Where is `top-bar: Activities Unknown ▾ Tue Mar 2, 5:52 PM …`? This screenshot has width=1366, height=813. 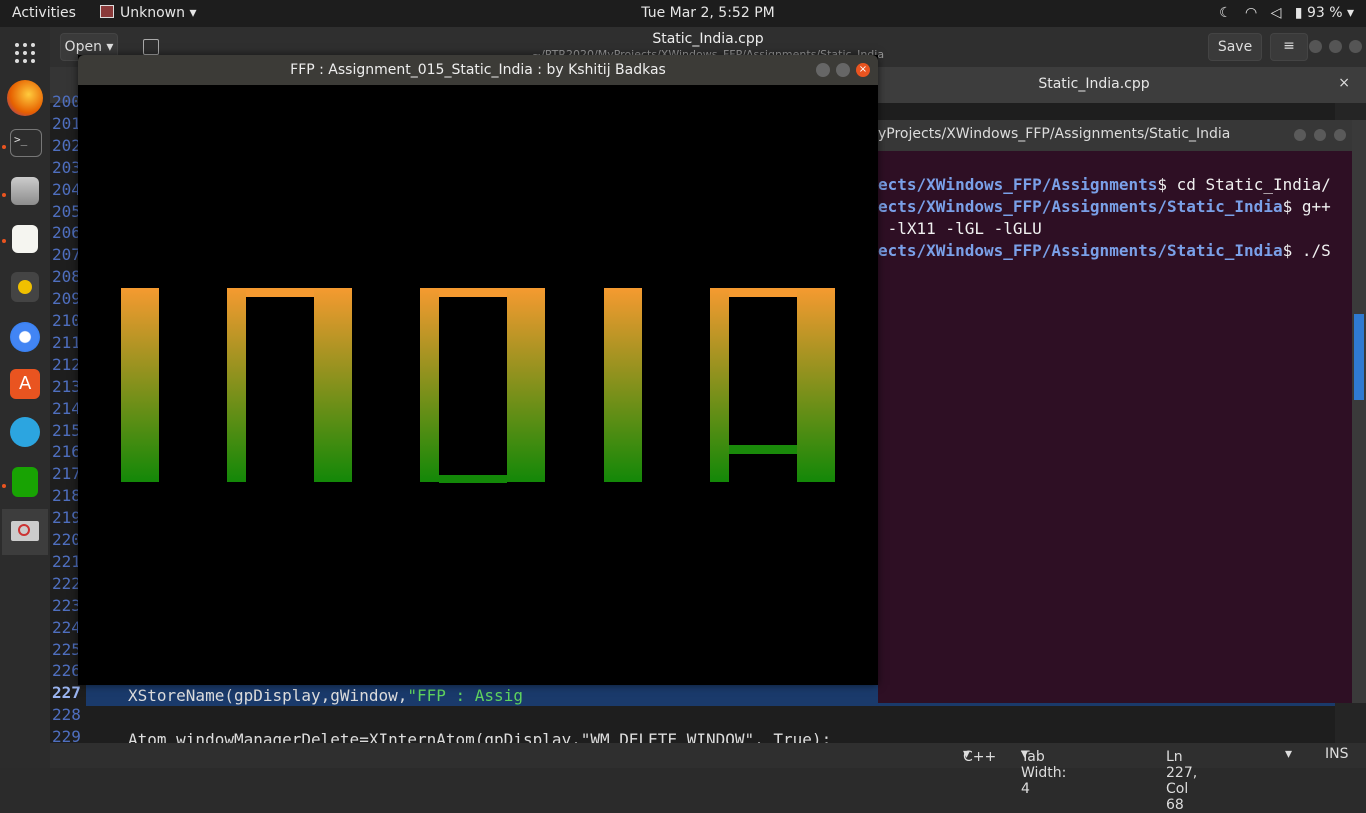 top-bar: Activities Unknown ▾ Tue Mar 2, 5:52 PM … is located at coordinates (683, 13).